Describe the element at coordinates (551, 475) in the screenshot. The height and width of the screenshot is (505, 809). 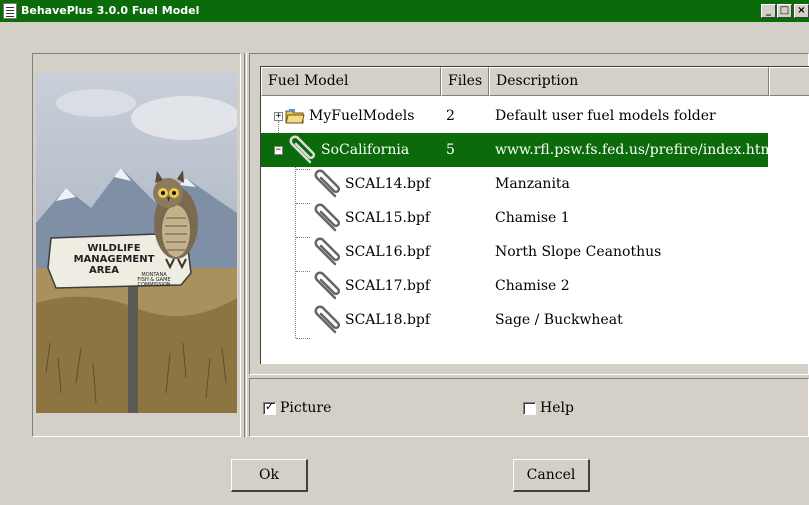
I see `cancel-button: Cancel` at that location.